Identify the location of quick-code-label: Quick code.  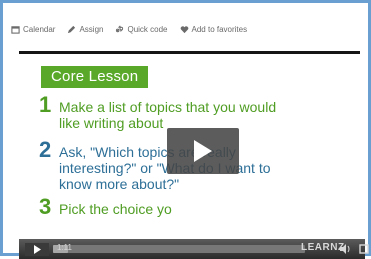
(147, 29).